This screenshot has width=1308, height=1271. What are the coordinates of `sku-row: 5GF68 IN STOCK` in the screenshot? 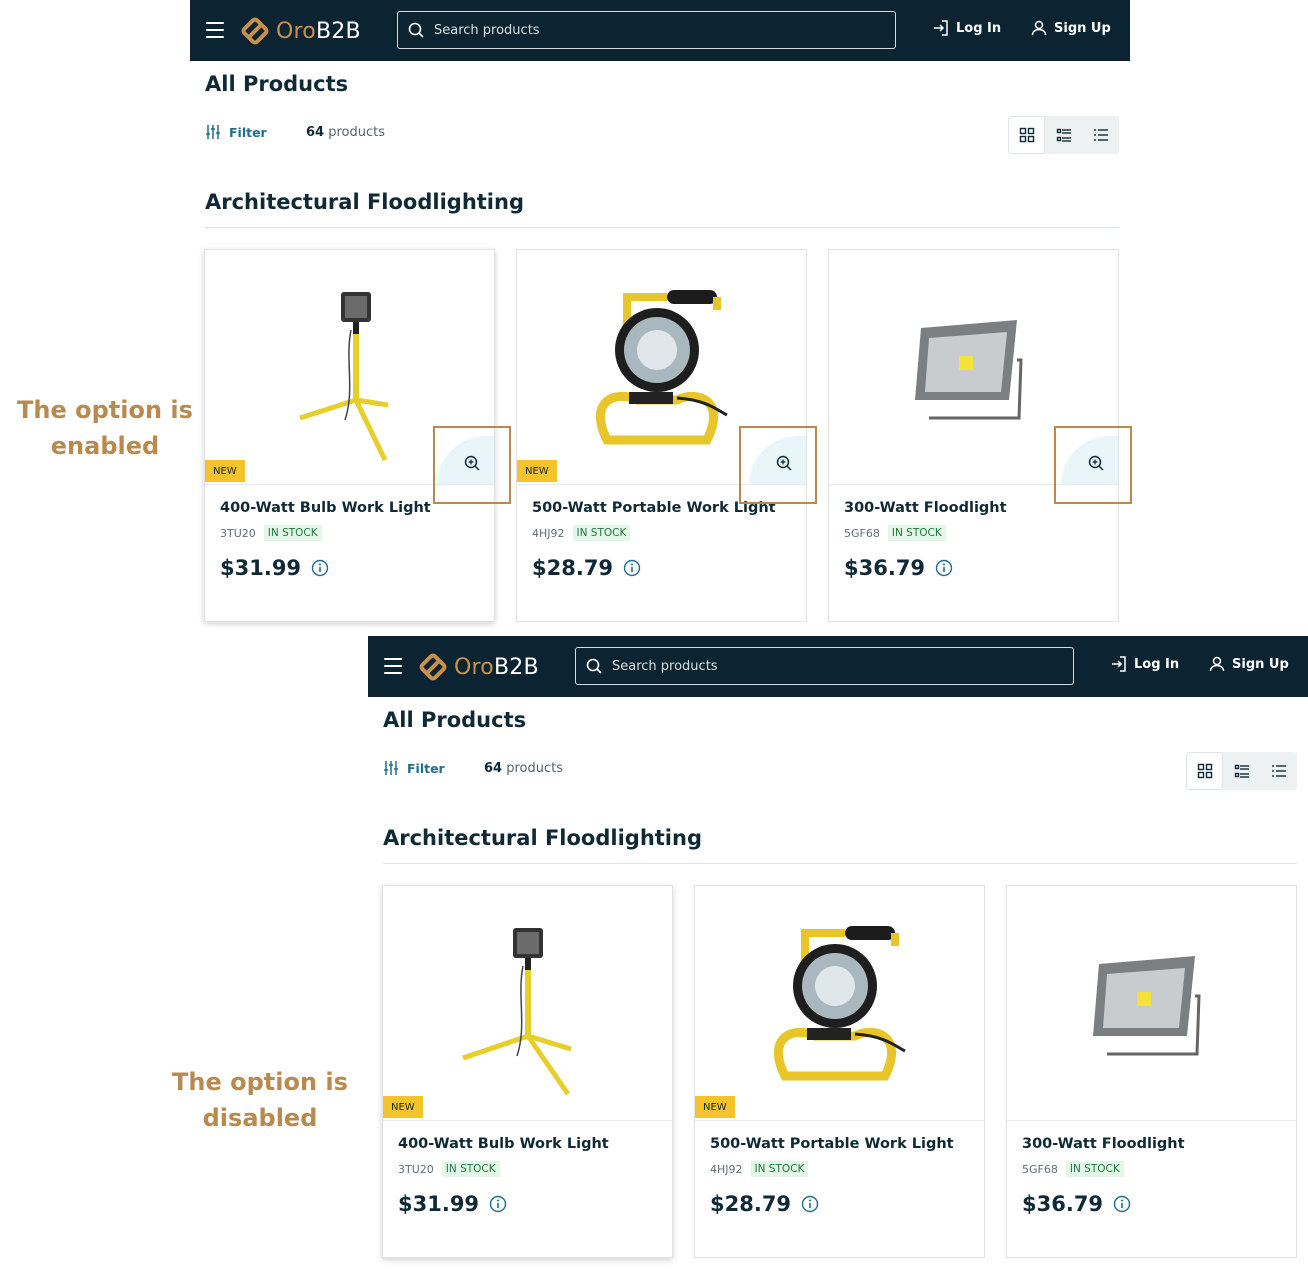 It's located at (1073, 1169).